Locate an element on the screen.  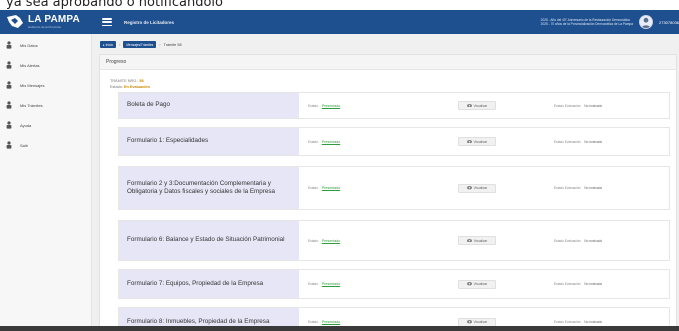
row-title: Boleta de Pago is located at coordinates (149, 105).